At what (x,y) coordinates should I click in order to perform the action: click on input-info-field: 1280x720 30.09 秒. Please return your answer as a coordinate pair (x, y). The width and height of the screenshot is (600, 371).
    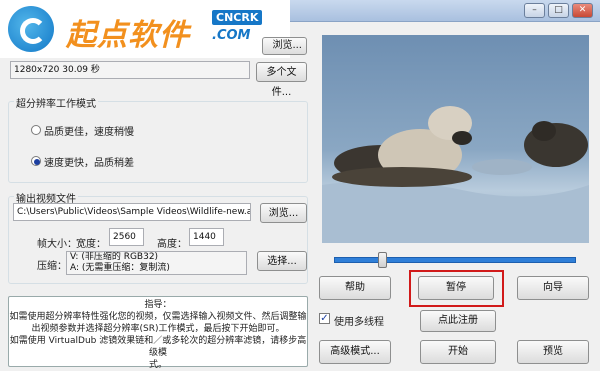
    Looking at the image, I should click on (130, 70).